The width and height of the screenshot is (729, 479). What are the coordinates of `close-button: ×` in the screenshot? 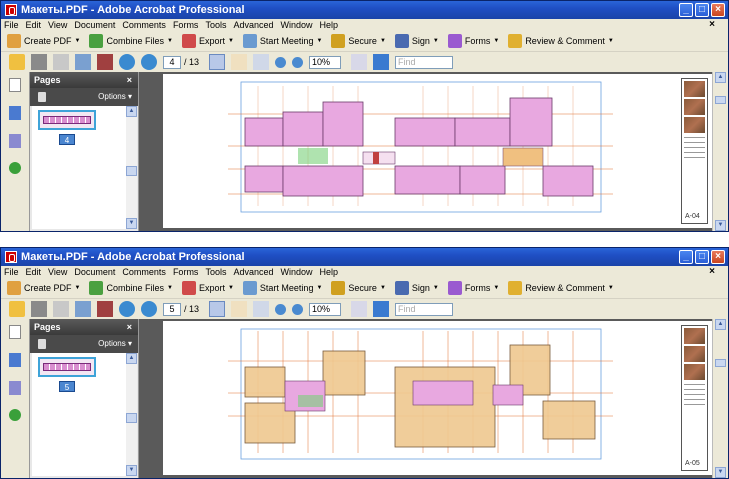 It's located at (718, 257).